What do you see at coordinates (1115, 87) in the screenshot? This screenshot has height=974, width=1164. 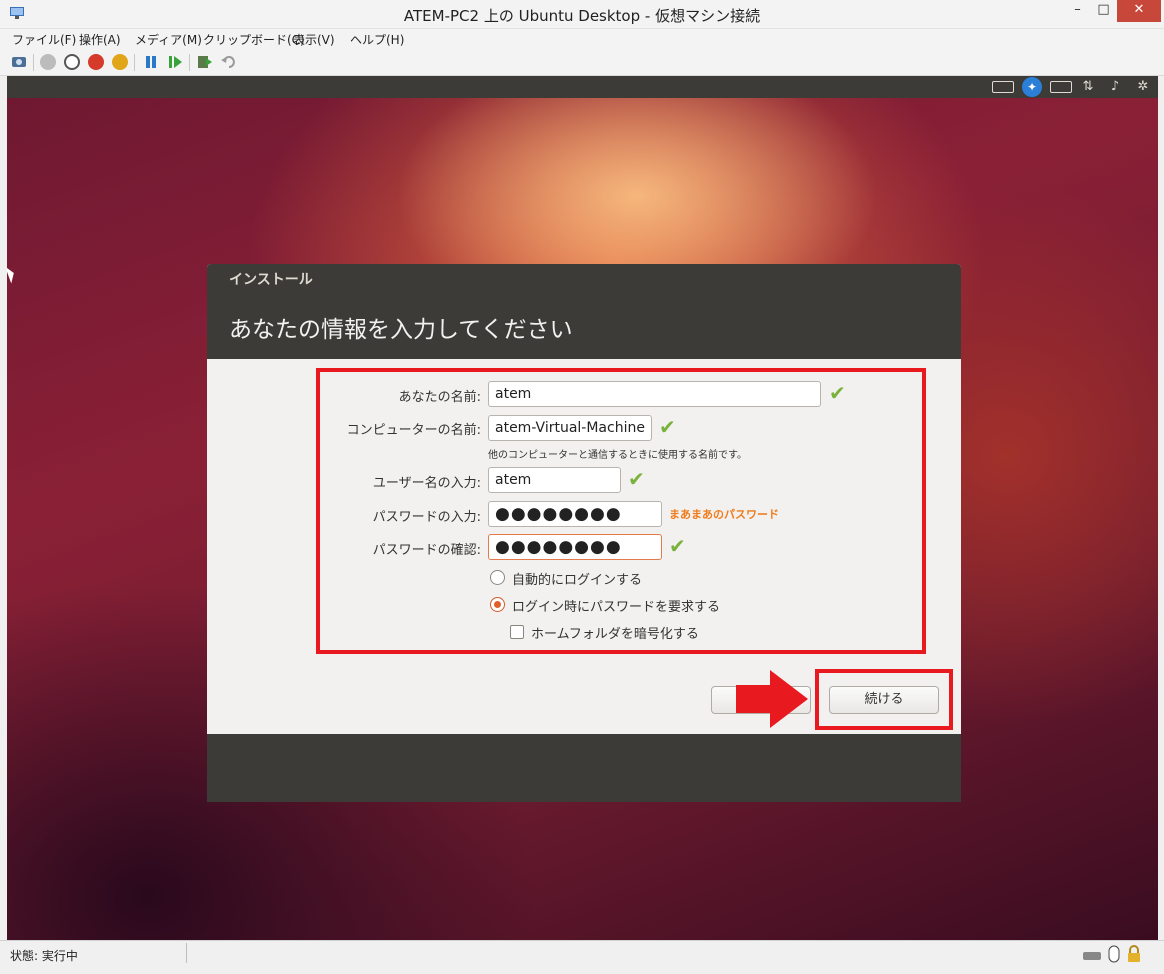 I see `volume-icon: ♪` at bounding box center [1115, 87].